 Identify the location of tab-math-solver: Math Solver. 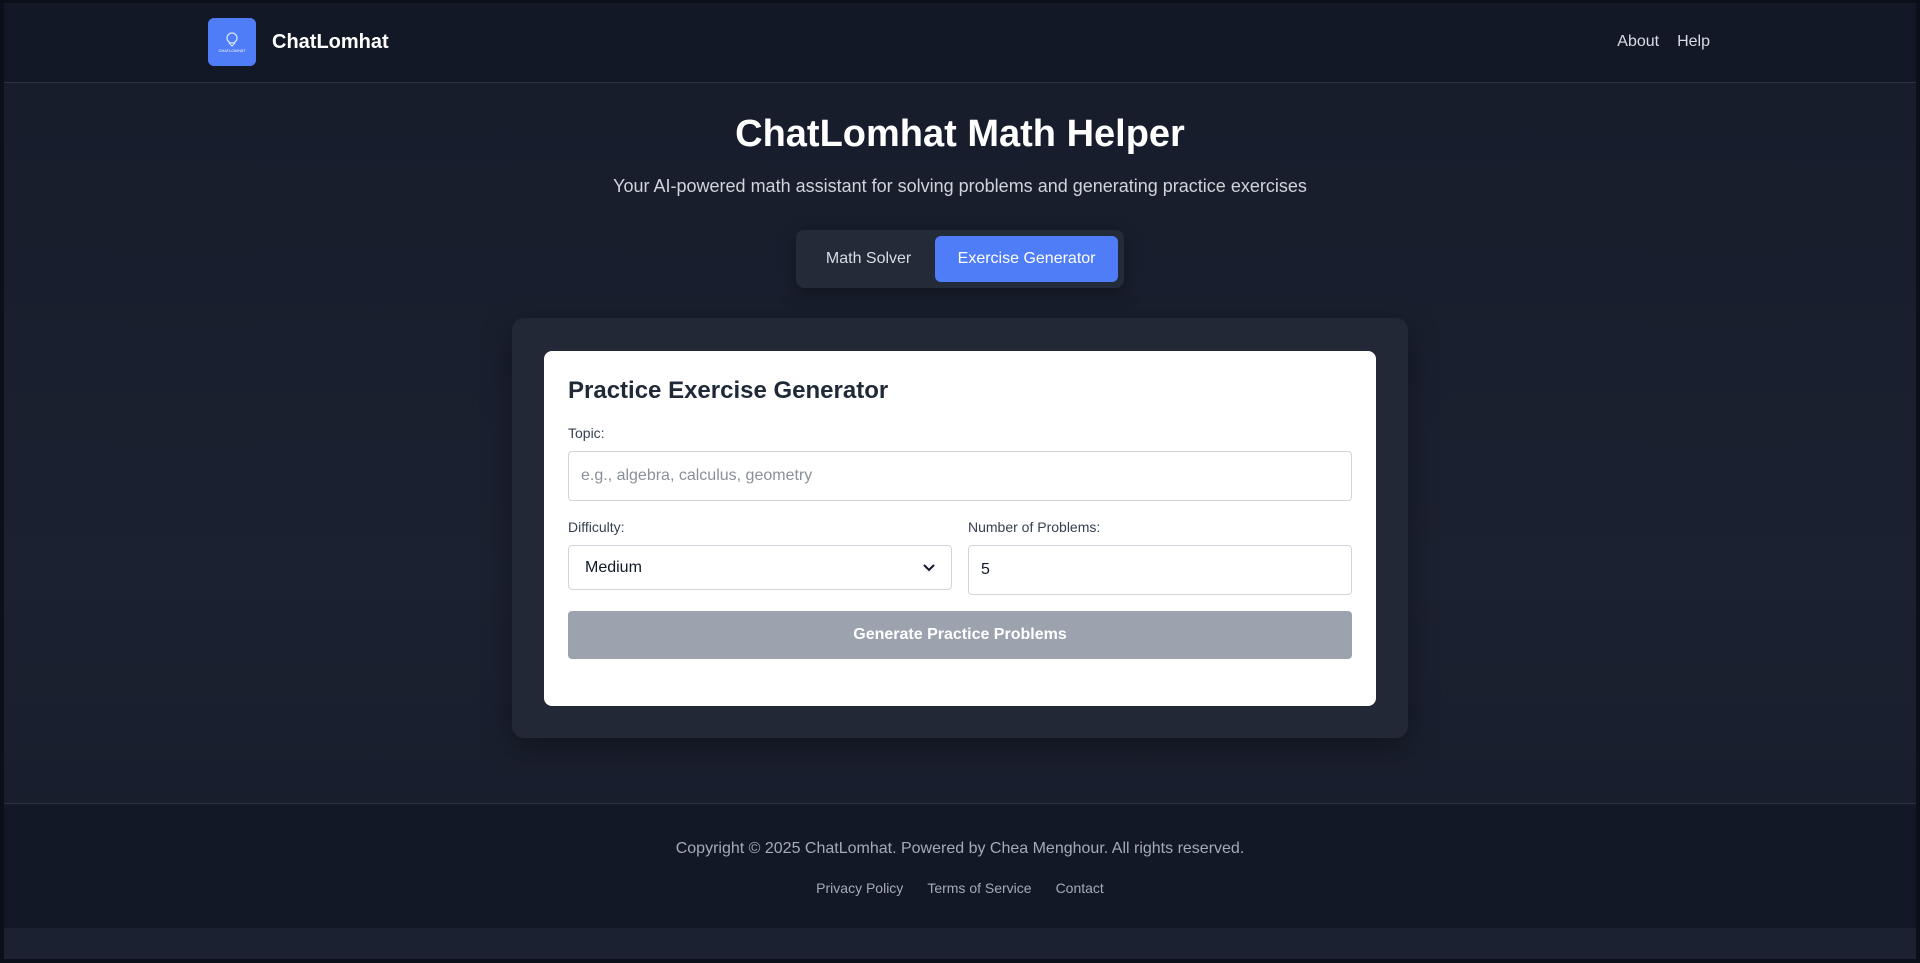
(868, 259).